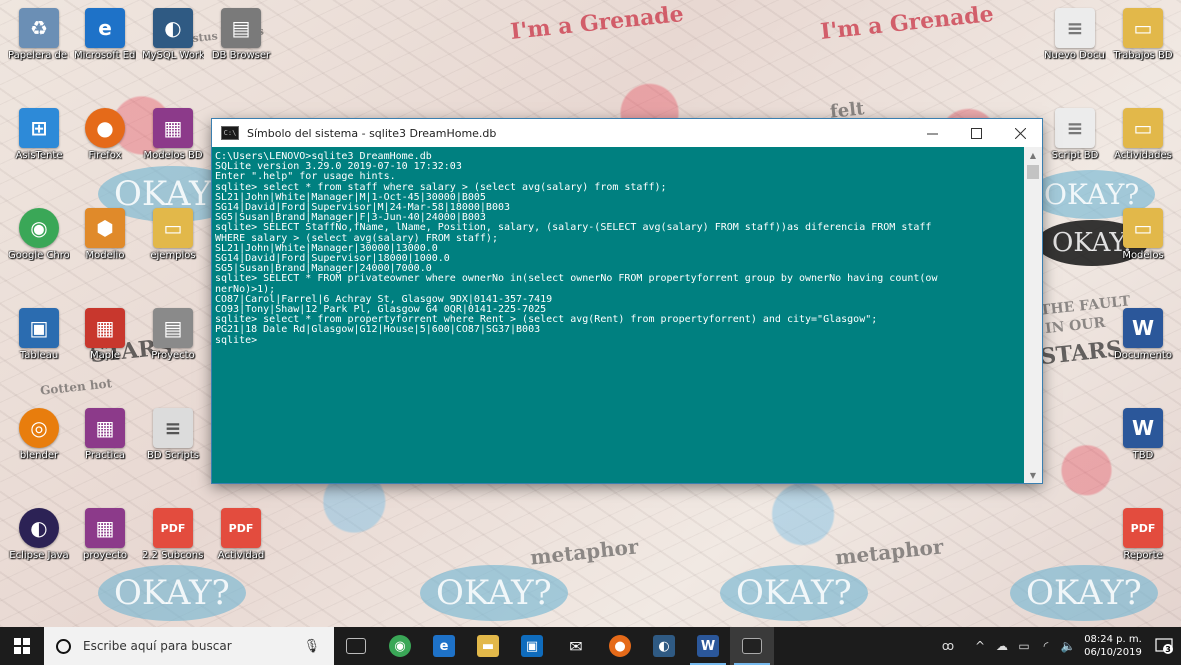 This screenshot has height=665, width=1181. What do you see at coordinates (708, 646) in the screenshot?
I see `taskbar-word: W` at bounding box center [708, 646].